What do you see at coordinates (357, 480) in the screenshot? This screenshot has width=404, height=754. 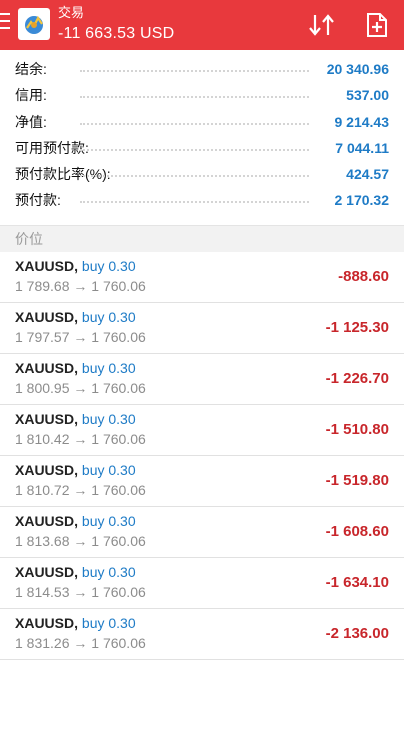 I see `position-profit: -1 519.80` at bounding box center [357, 480].